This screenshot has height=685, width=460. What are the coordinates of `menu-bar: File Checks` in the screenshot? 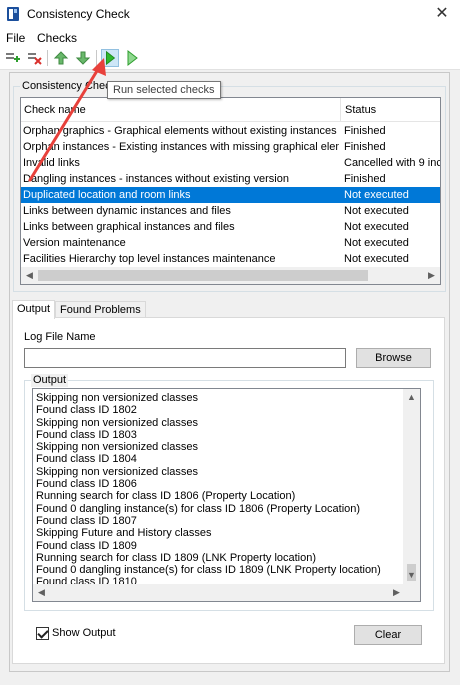 It's located at (230, 37).